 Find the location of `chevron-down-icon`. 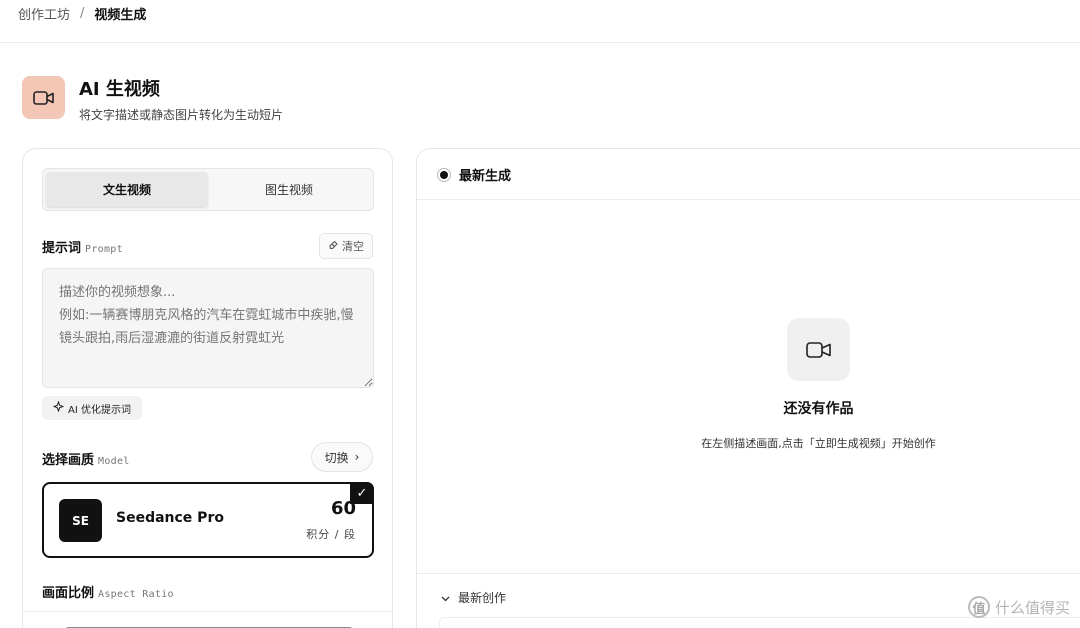

chevron-down-icon is located at coordinates (445, 598).